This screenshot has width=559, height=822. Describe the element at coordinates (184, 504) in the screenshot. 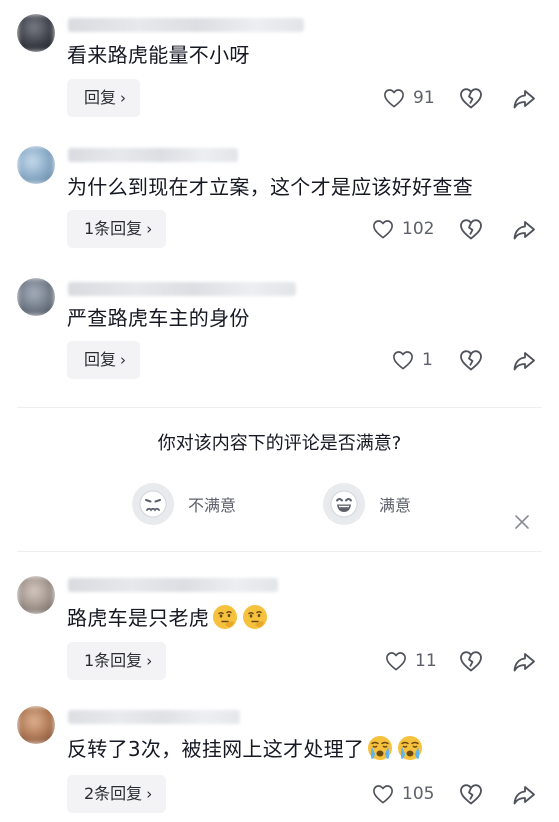

I see `survey-negative-option: 不满意` at that location.